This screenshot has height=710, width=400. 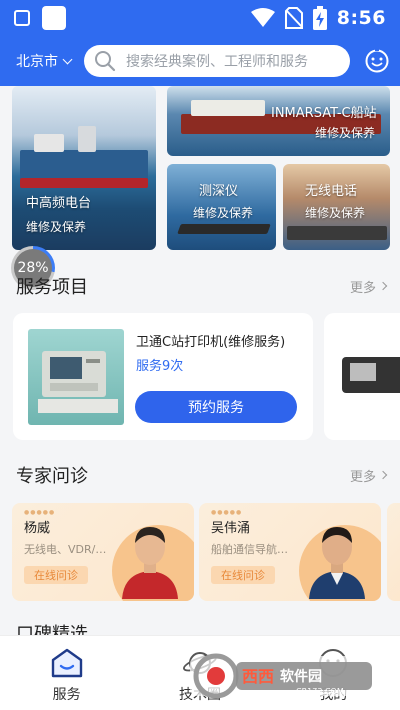 I want to click on message-icon, so click(x=377, y=61).